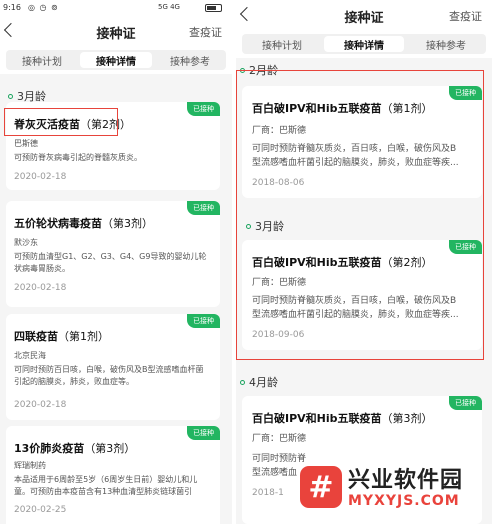 This screenshot has width=492, height=524. I want to click on watermark-url: MYXYJS.COM, so click(404, 501).